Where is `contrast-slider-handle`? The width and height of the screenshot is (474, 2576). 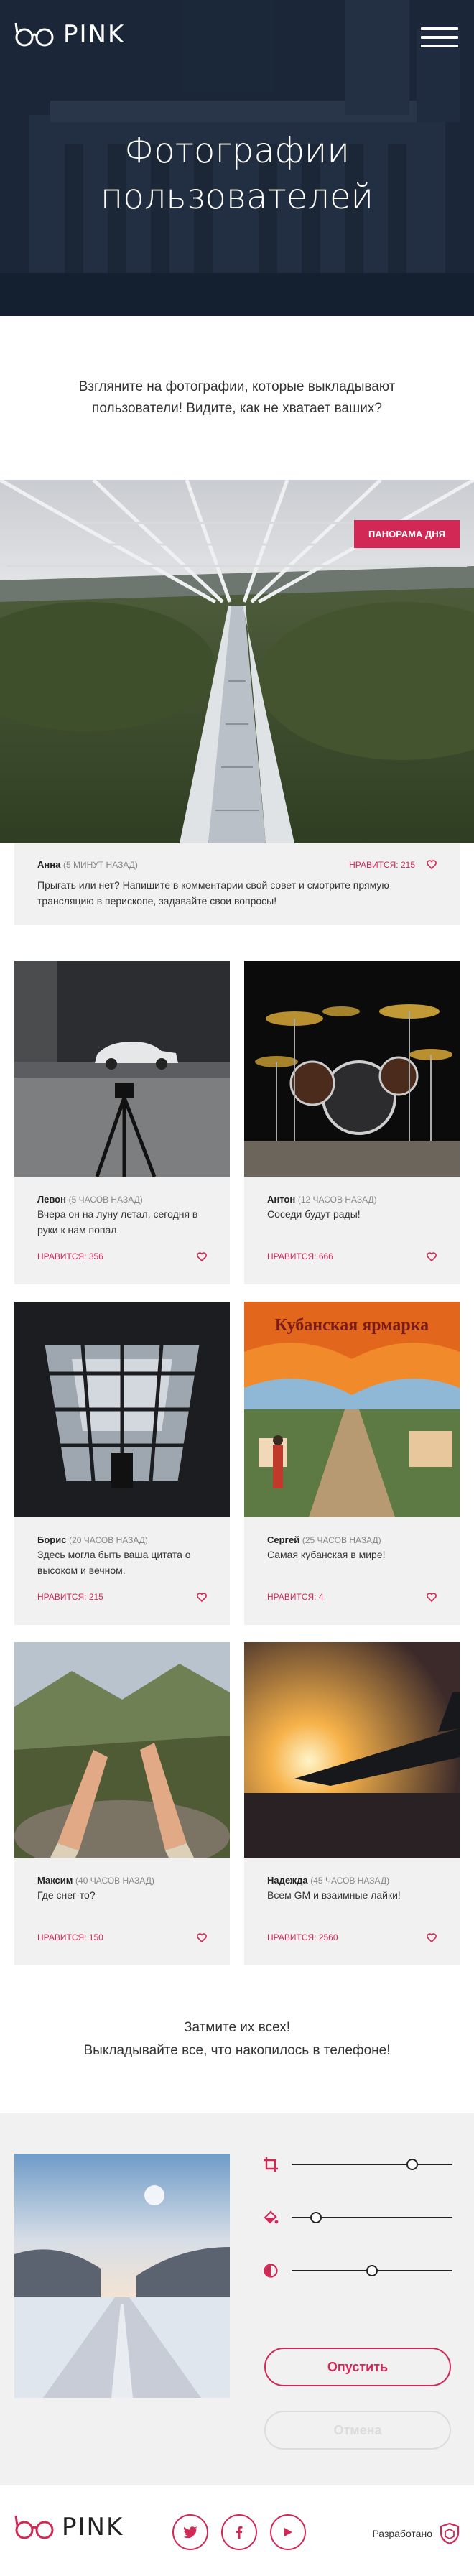
contrast-slider-handle is located at coordinates (372, 2270).